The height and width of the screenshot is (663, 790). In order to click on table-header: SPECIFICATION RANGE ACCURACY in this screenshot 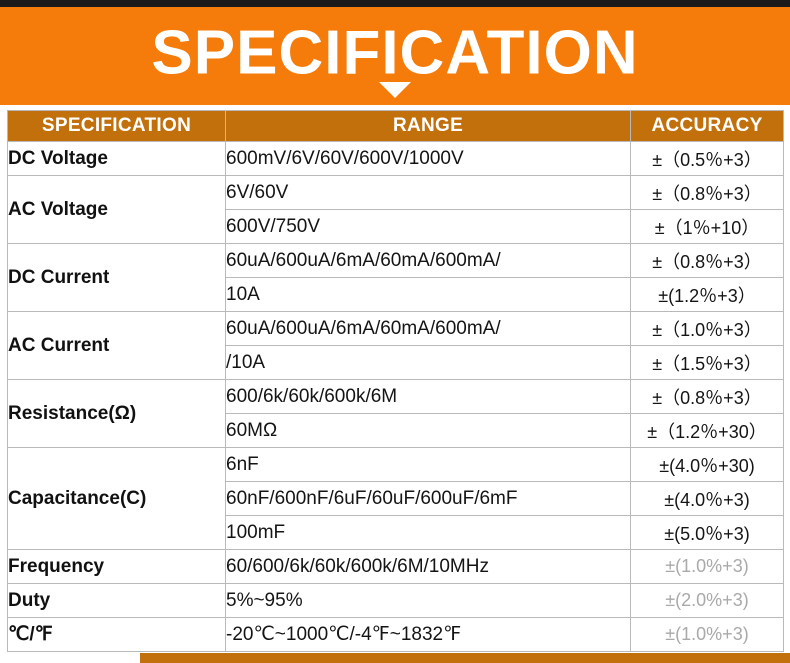, I will do `click(395, 126)`.